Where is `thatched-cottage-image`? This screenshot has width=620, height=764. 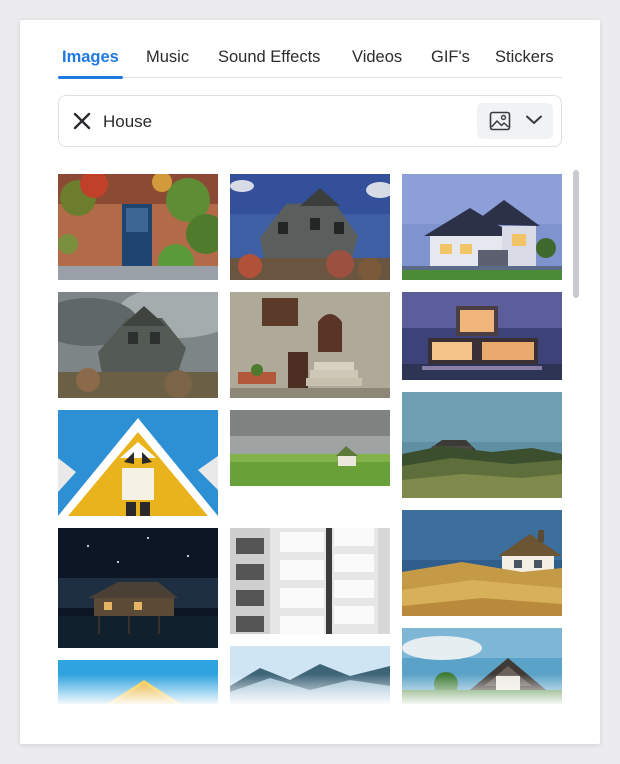
thatched-cottage-image is located at coordinates (482, 563).